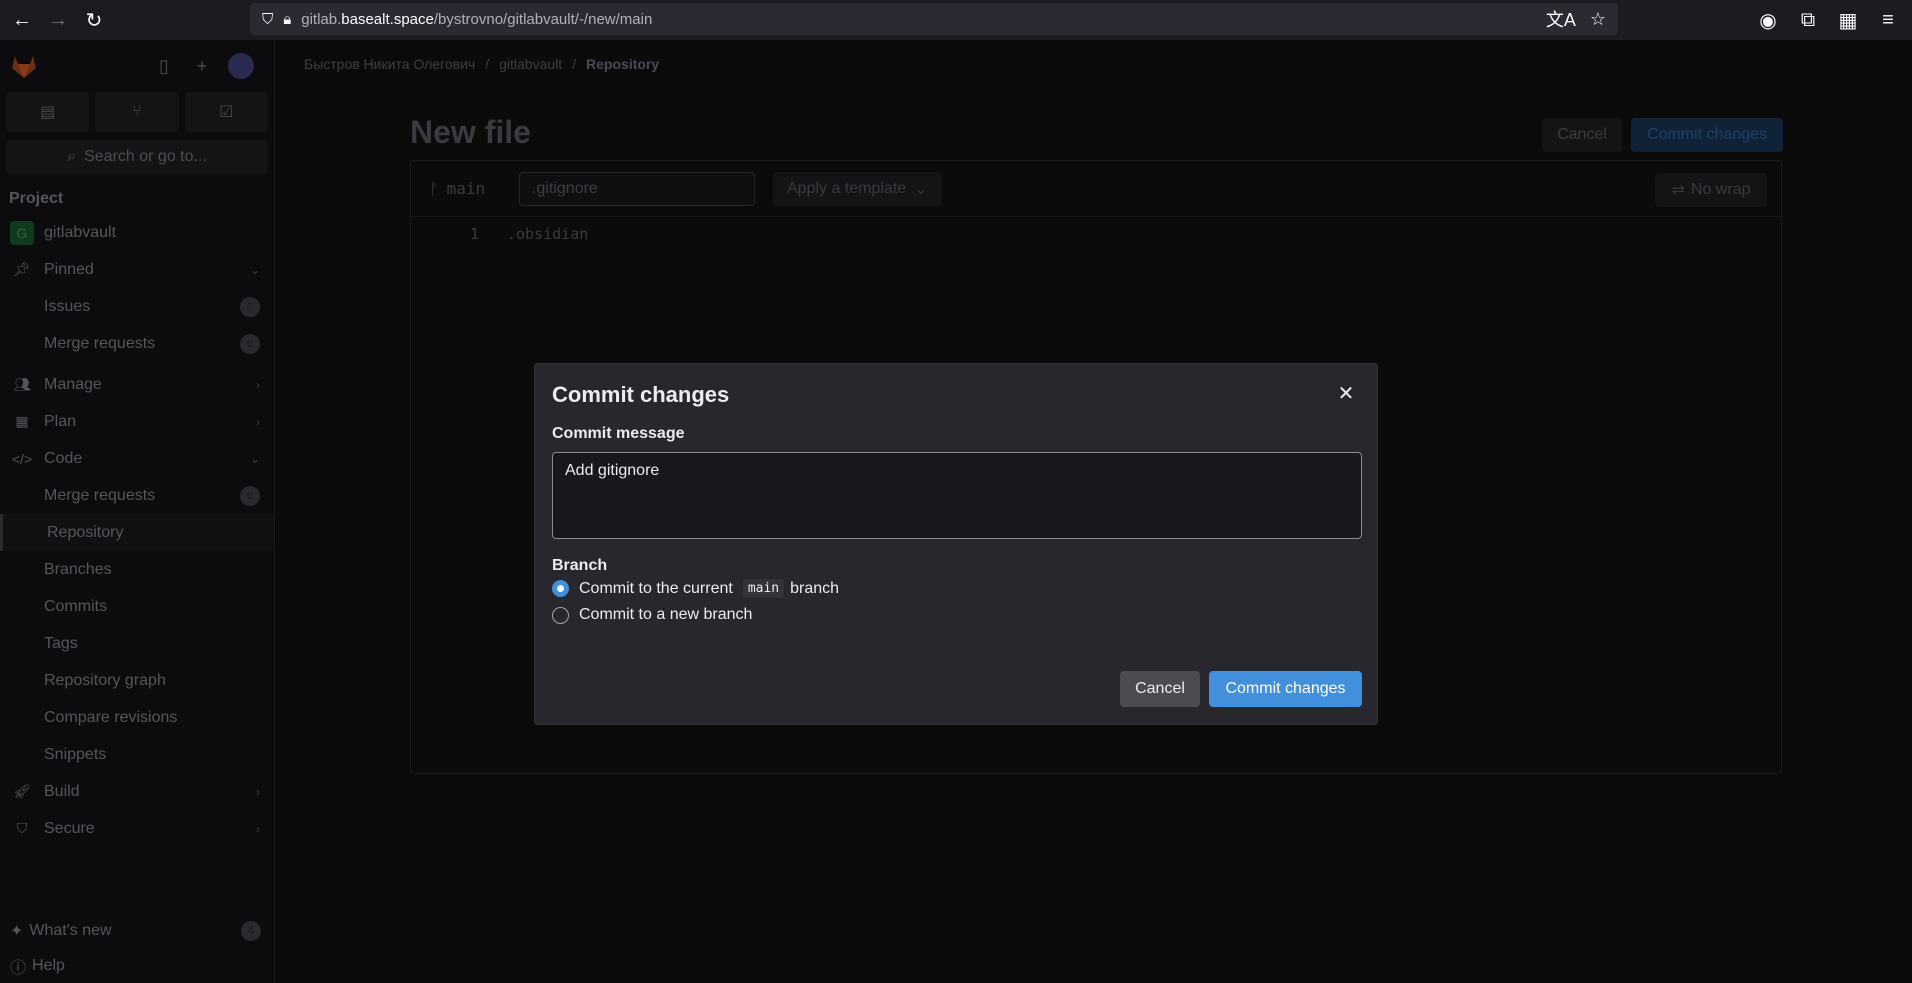 Image resolution: width=1912 pixels, height=983 pixels. What do you see at coordinates (22, 421) in the screenshot?
I see `calendar-icon: ▦` at bounding box center [22, 421].